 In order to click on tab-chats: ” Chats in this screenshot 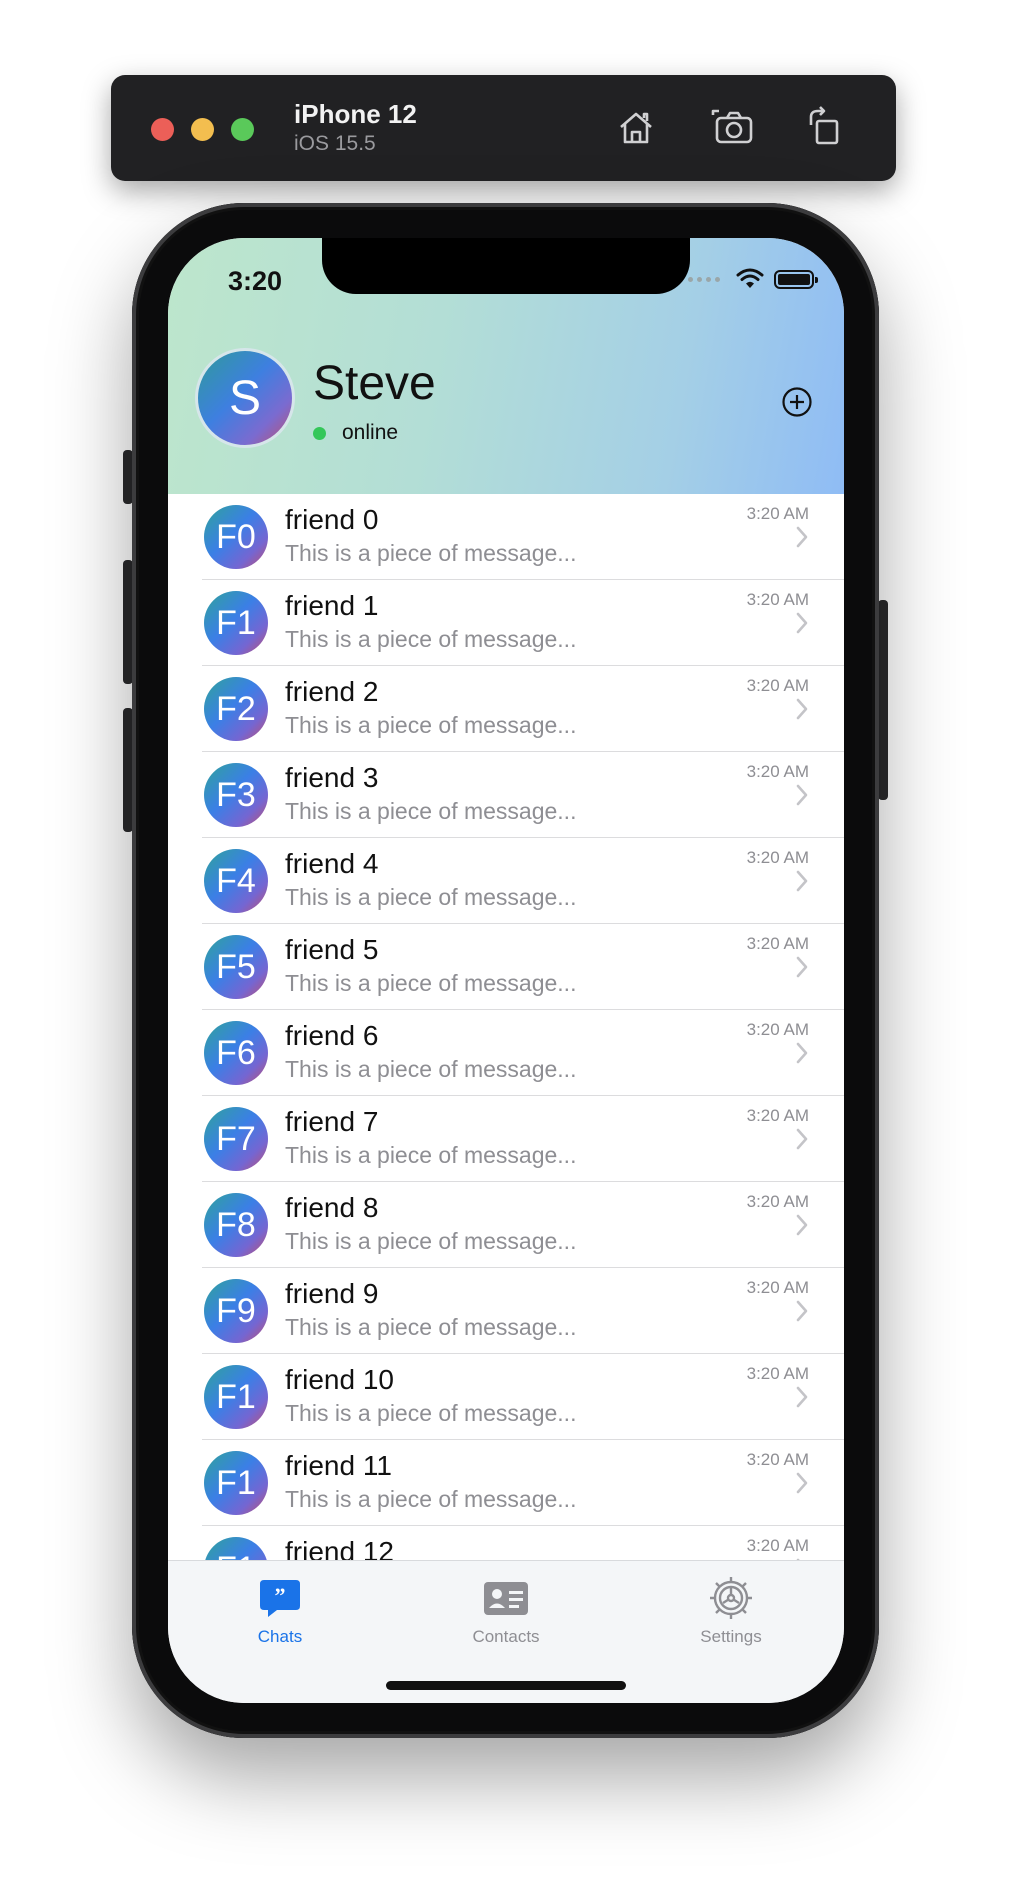, I will do `click(280, 1620)`.